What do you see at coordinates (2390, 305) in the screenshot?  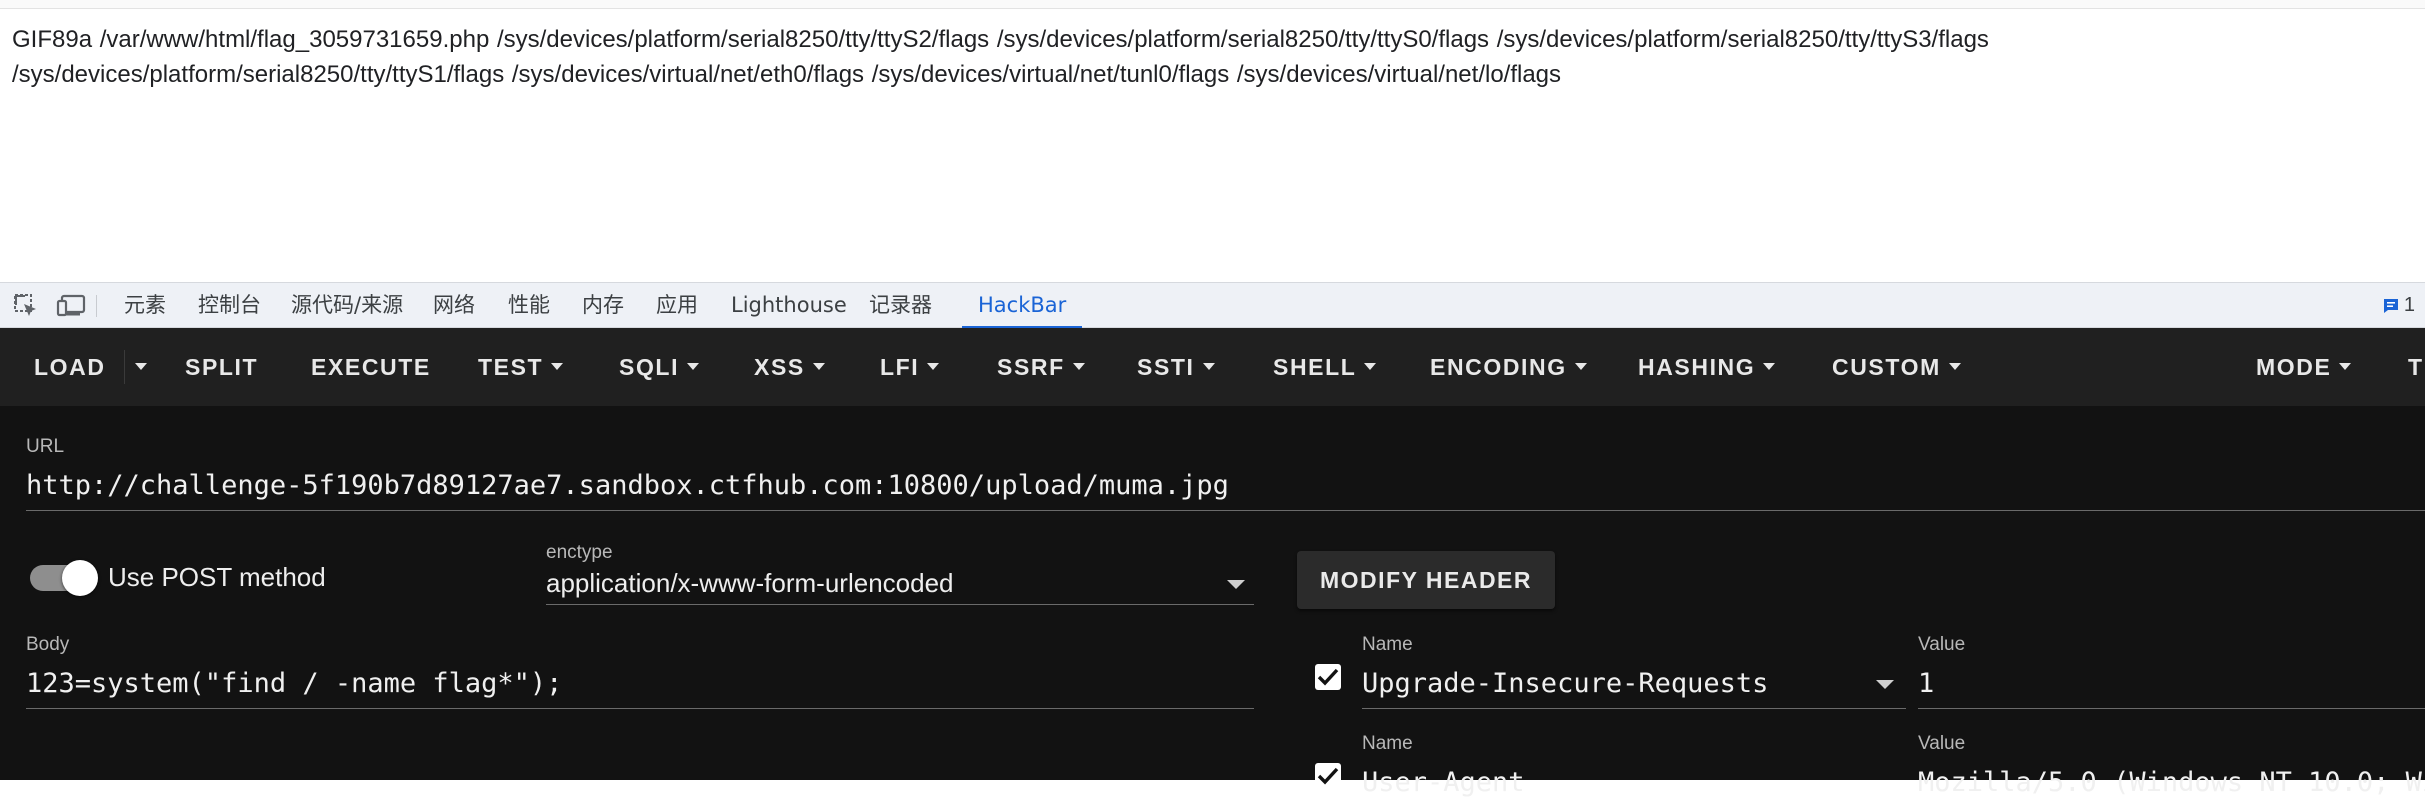 I see `message-icon` at bounding box center [2390, 305].